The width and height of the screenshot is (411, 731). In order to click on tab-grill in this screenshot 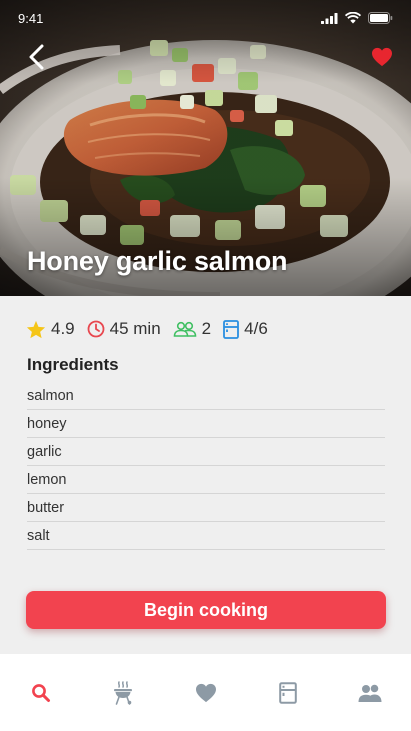, I will do `click(123, 692)`.